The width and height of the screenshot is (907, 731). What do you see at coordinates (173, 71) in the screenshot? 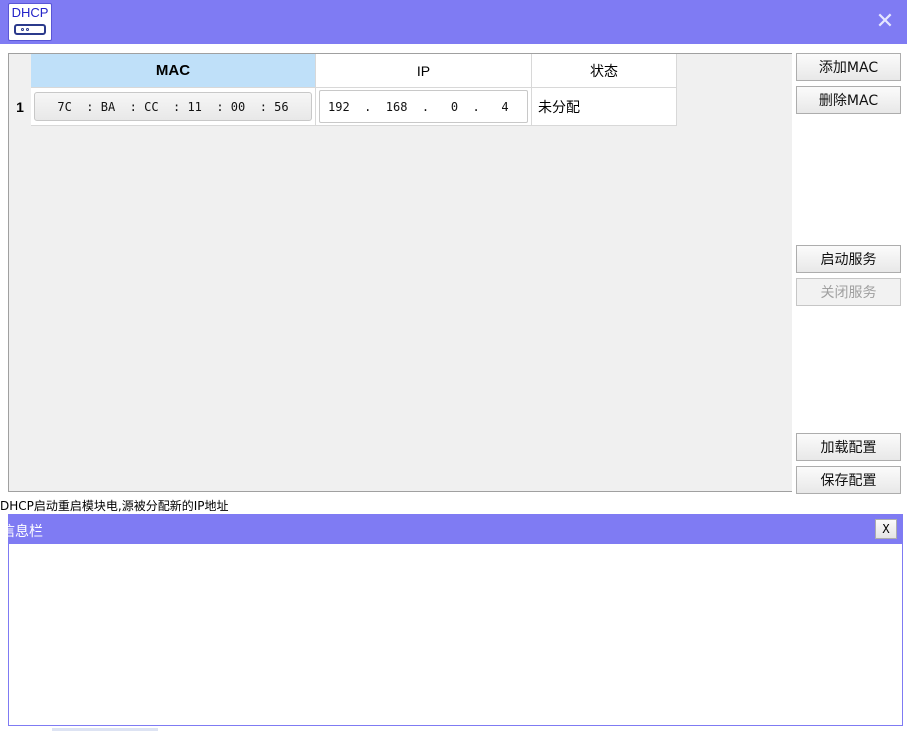
I see `column-header-mac: MAC` at bounding box center [173, 71].